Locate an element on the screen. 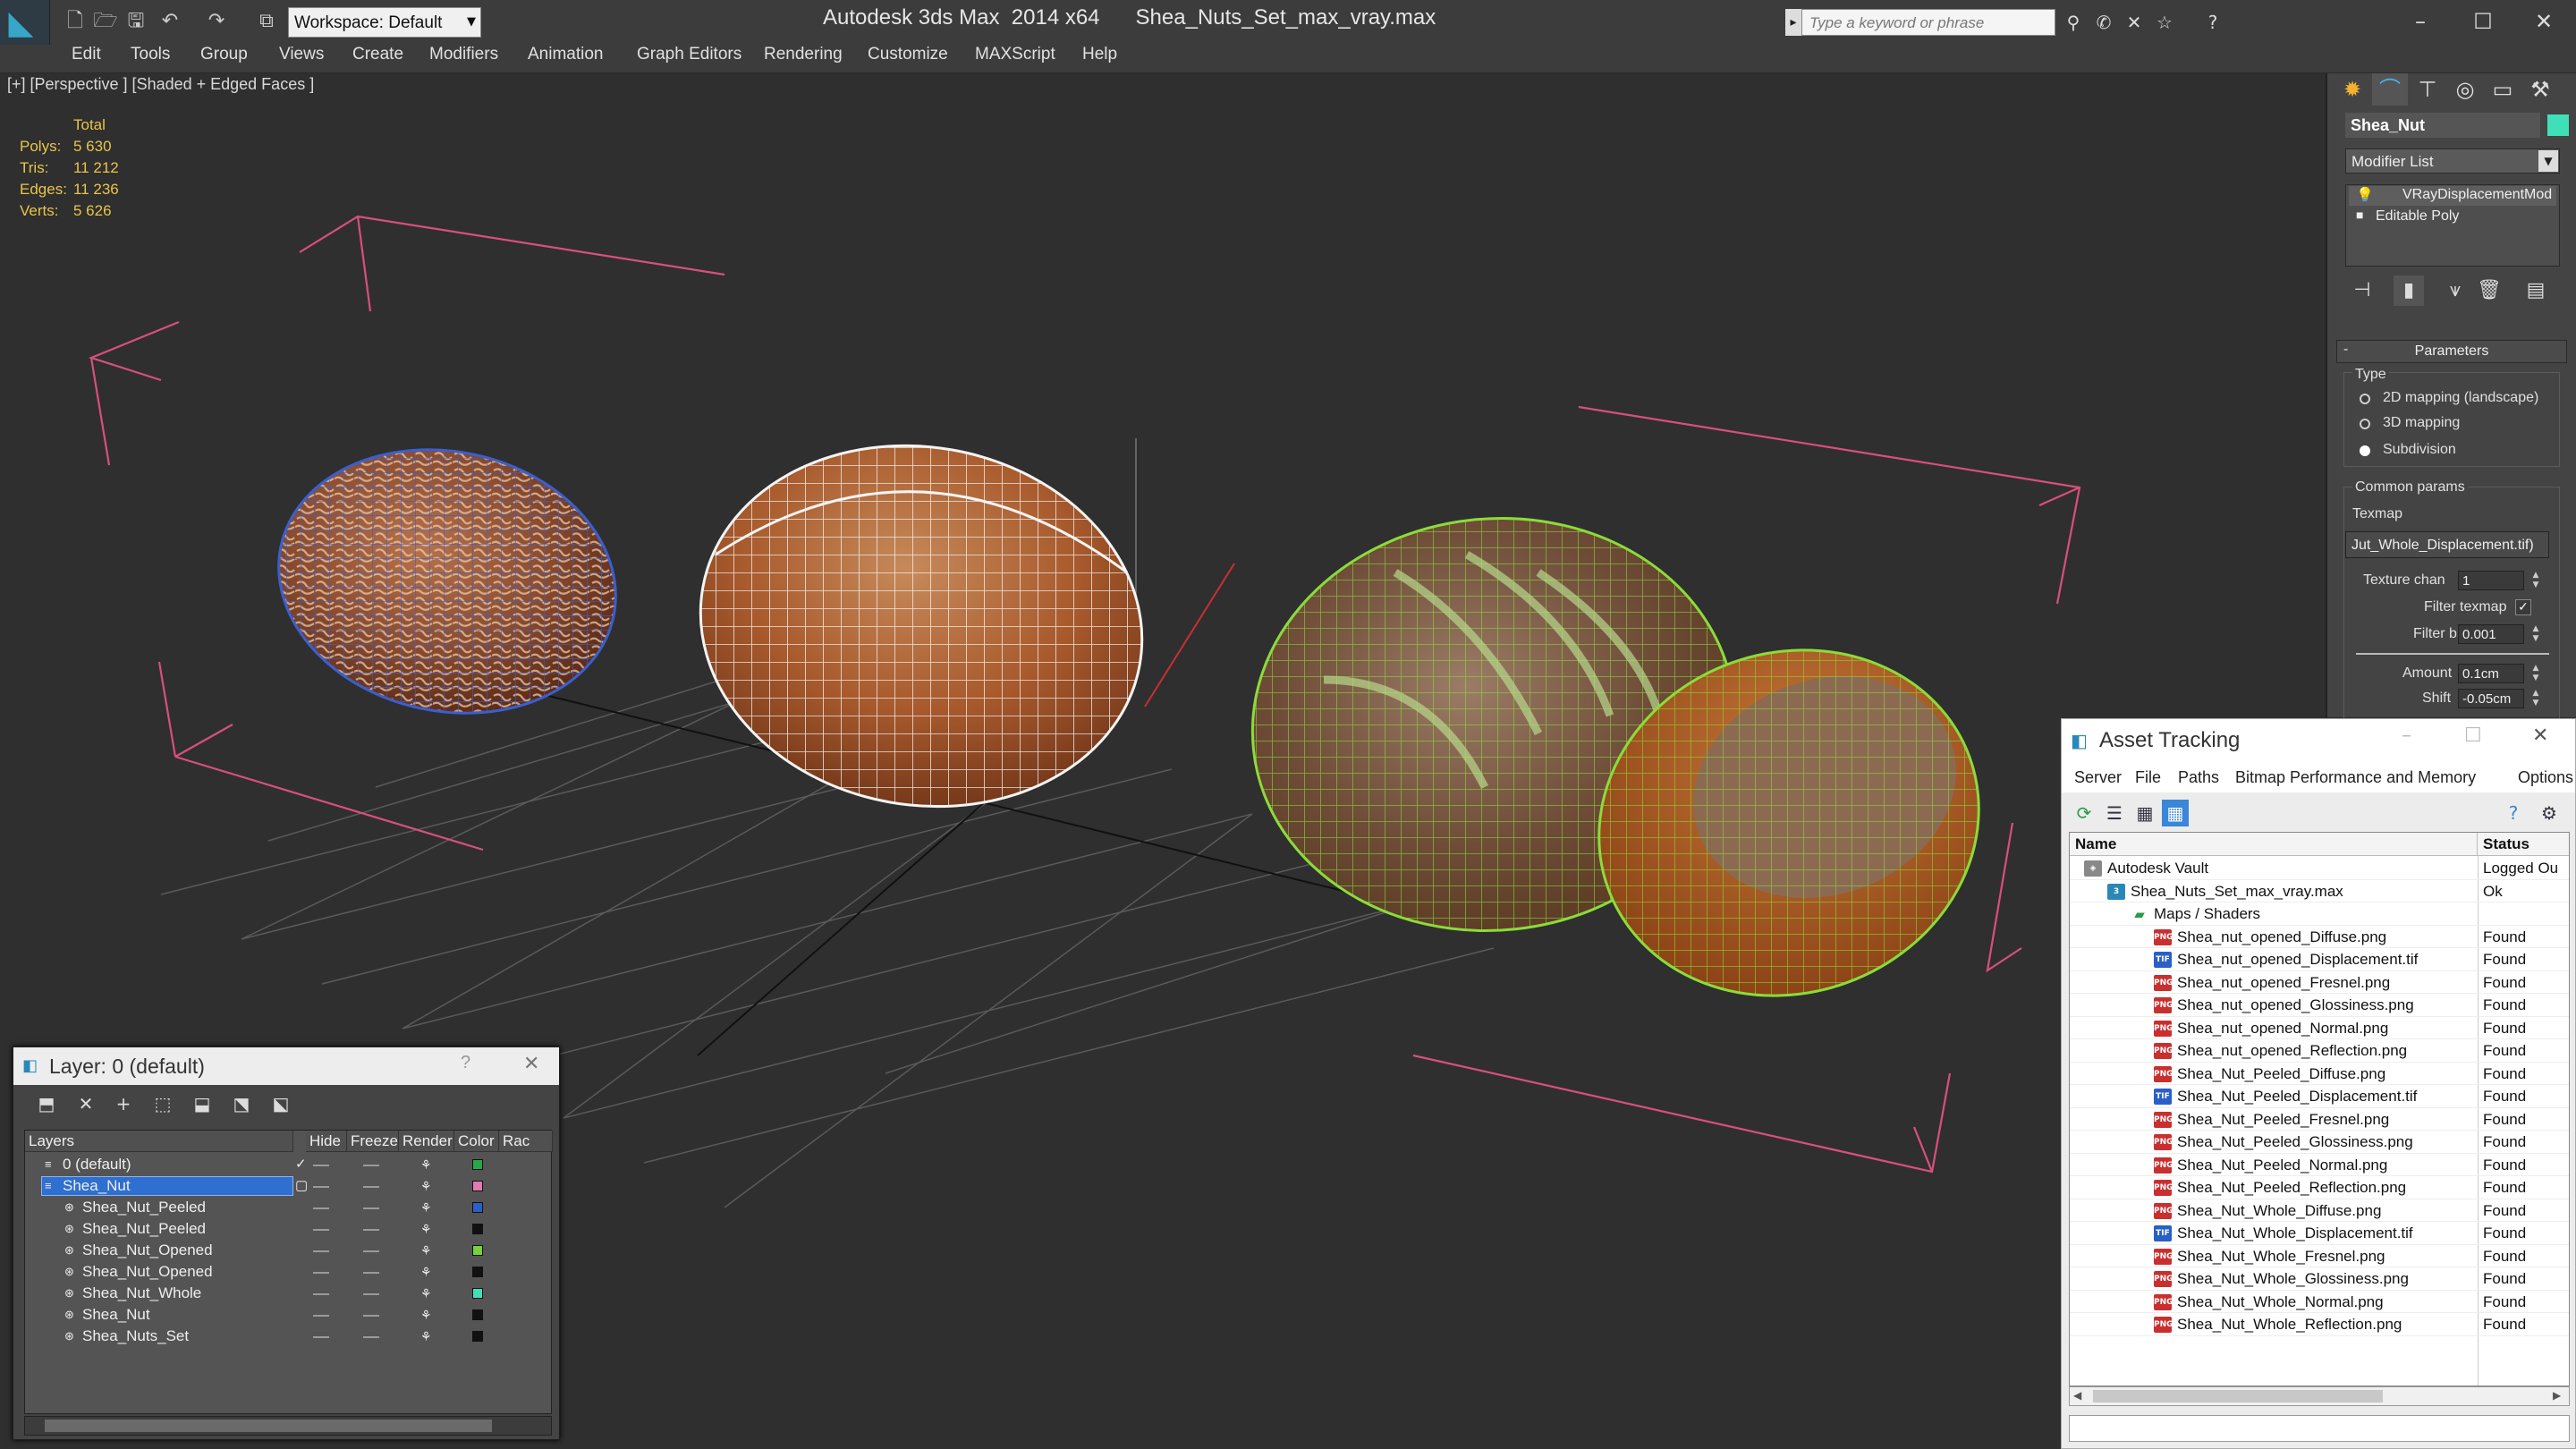 This screenshot has width=2576, height=1449. column-header: Render is located at coordinates (426, 1141).